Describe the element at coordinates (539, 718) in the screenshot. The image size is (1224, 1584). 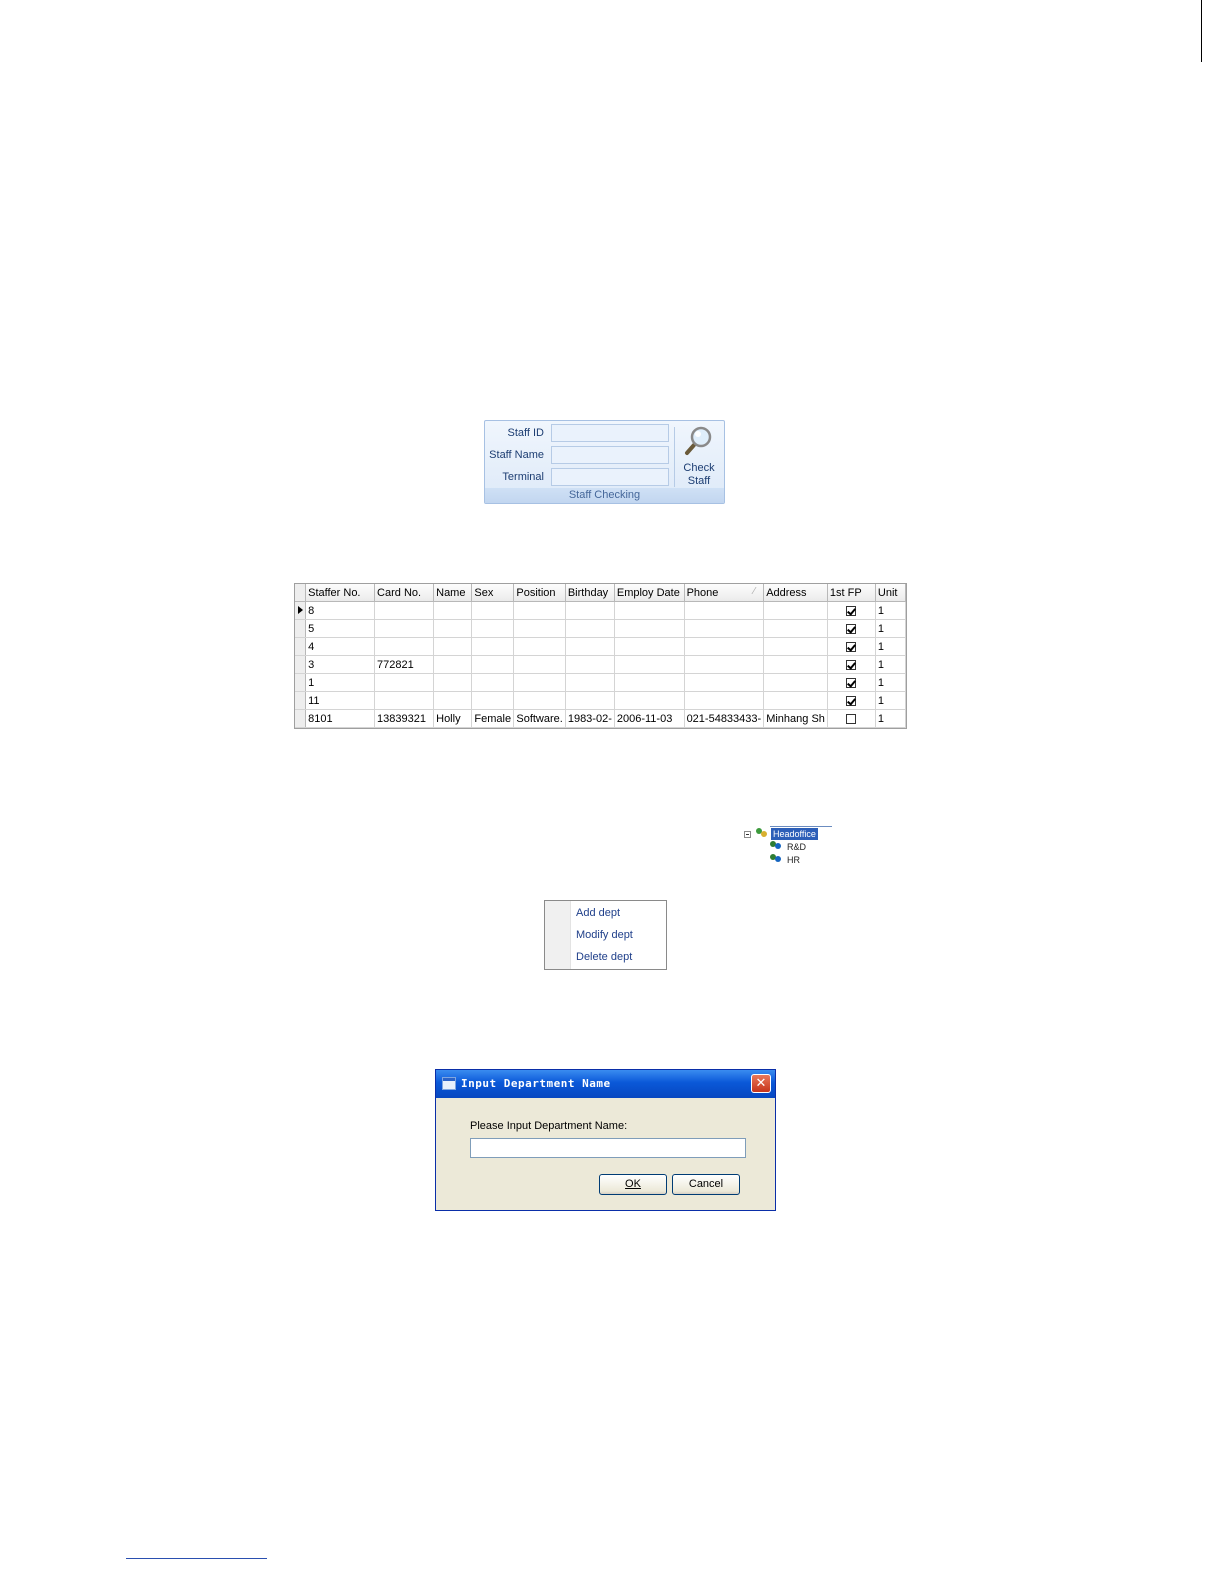
I see `table-cell: Software.` at that location.